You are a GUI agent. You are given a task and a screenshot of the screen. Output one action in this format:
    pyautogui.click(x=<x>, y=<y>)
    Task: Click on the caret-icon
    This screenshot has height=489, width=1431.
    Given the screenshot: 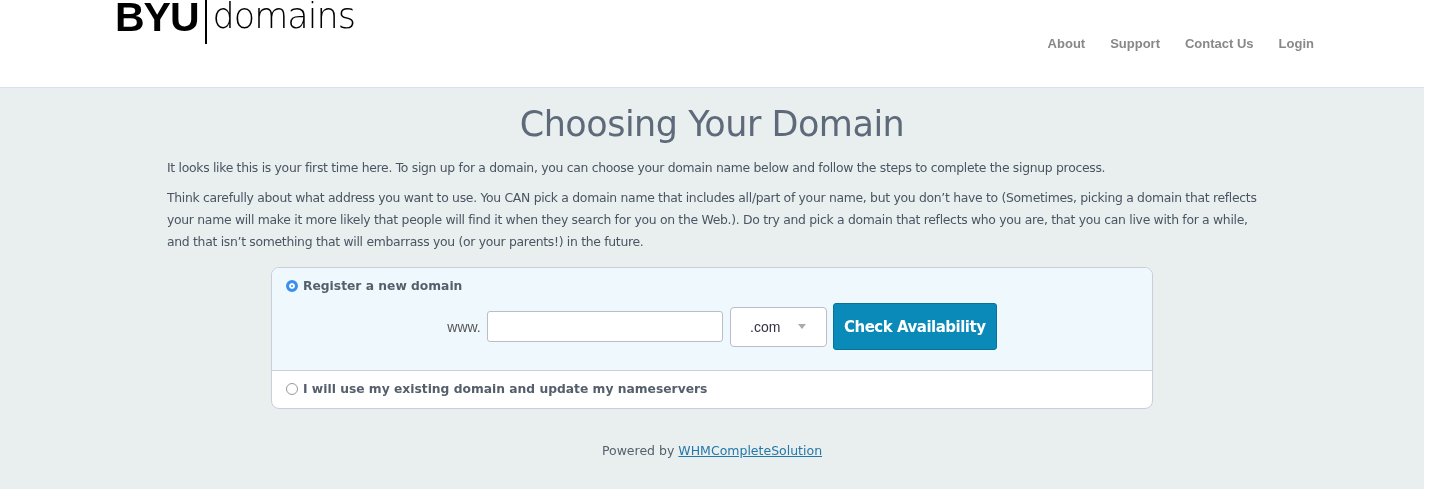 What is the action you would take?
    pyautogui.click(x=802, y=326)
    